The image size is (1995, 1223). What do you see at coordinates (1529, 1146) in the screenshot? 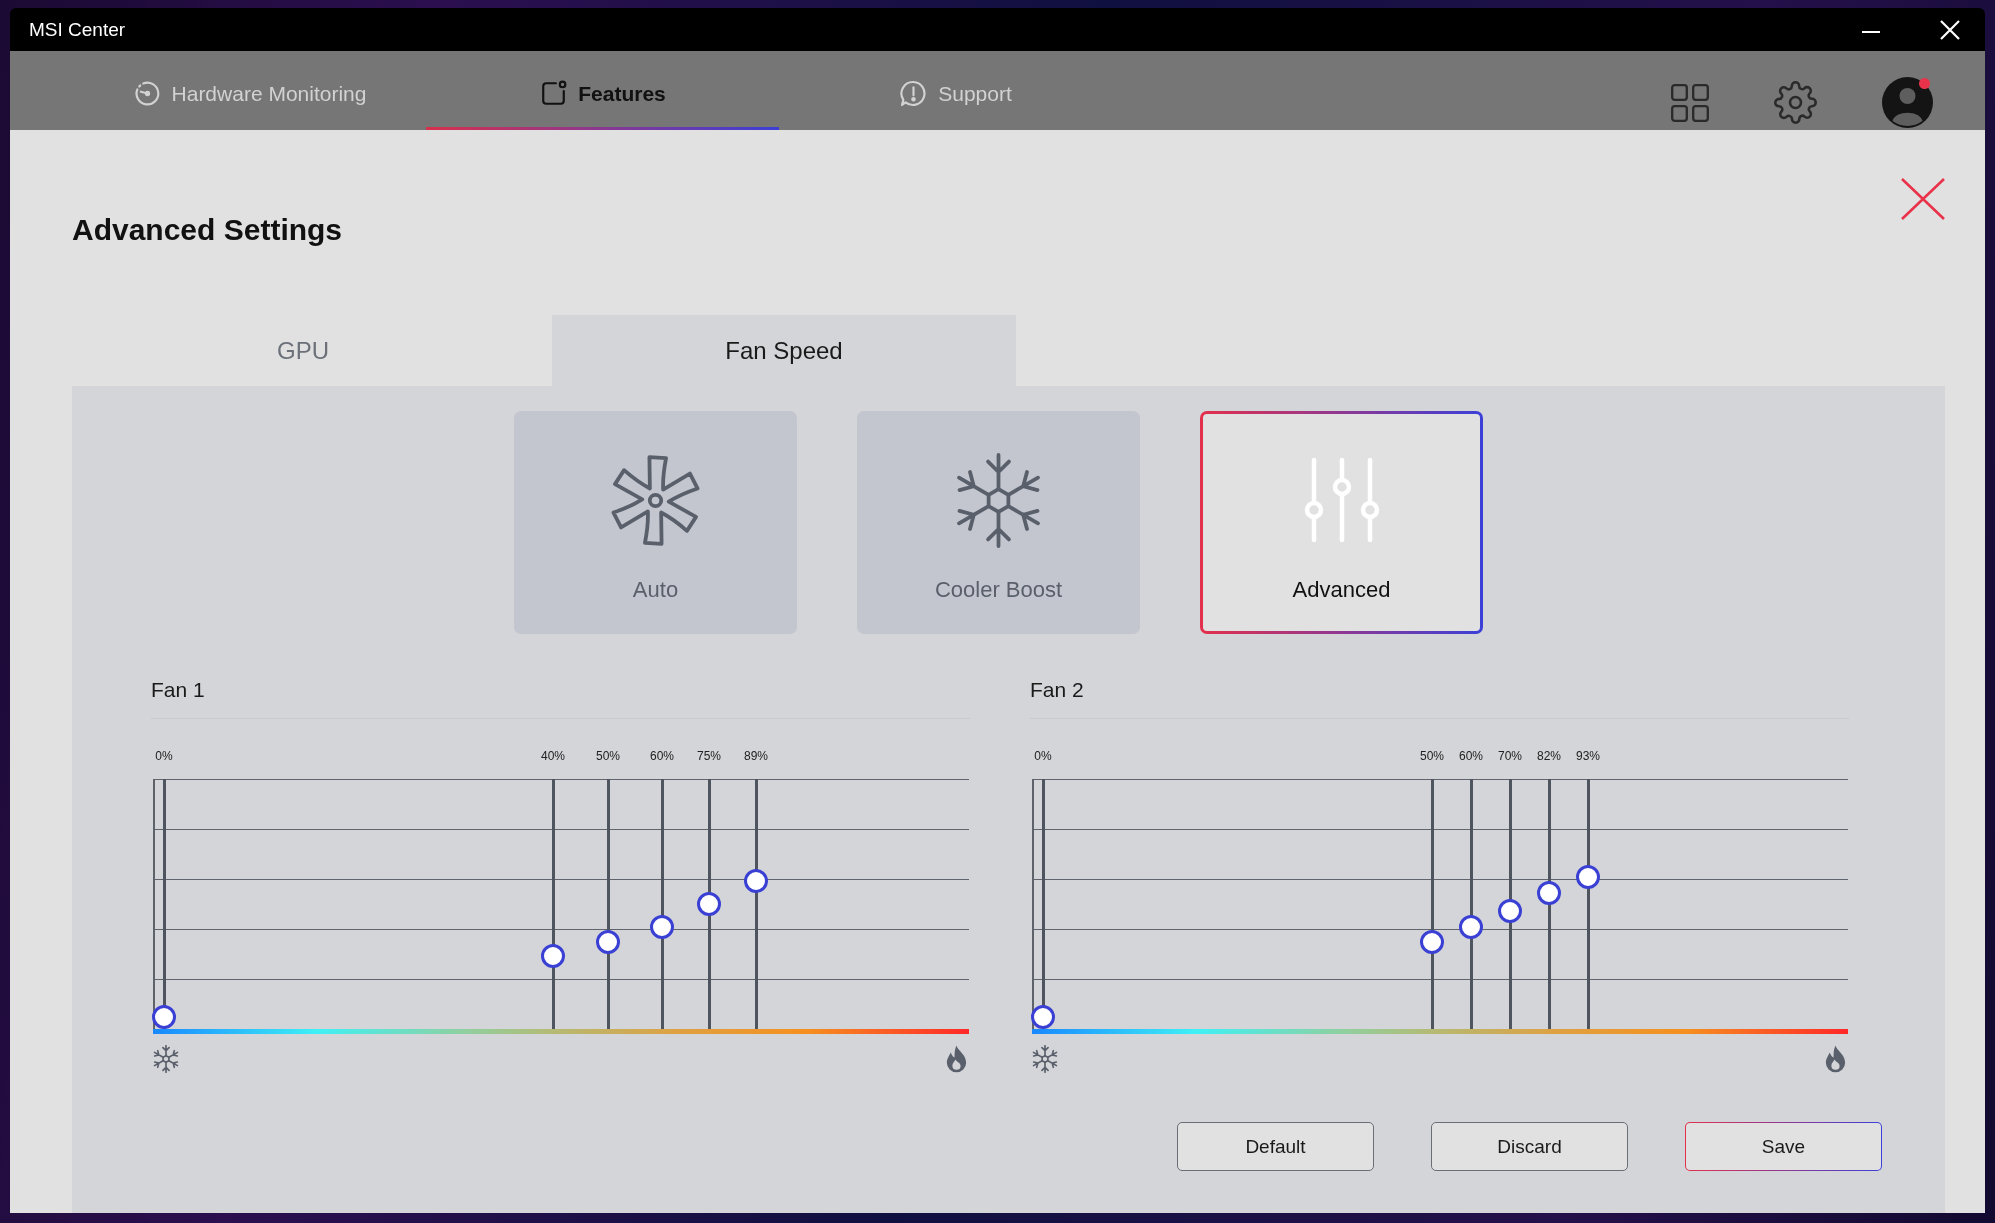
I see `discard-button: Discard` at bounding box center [1529, 1146].